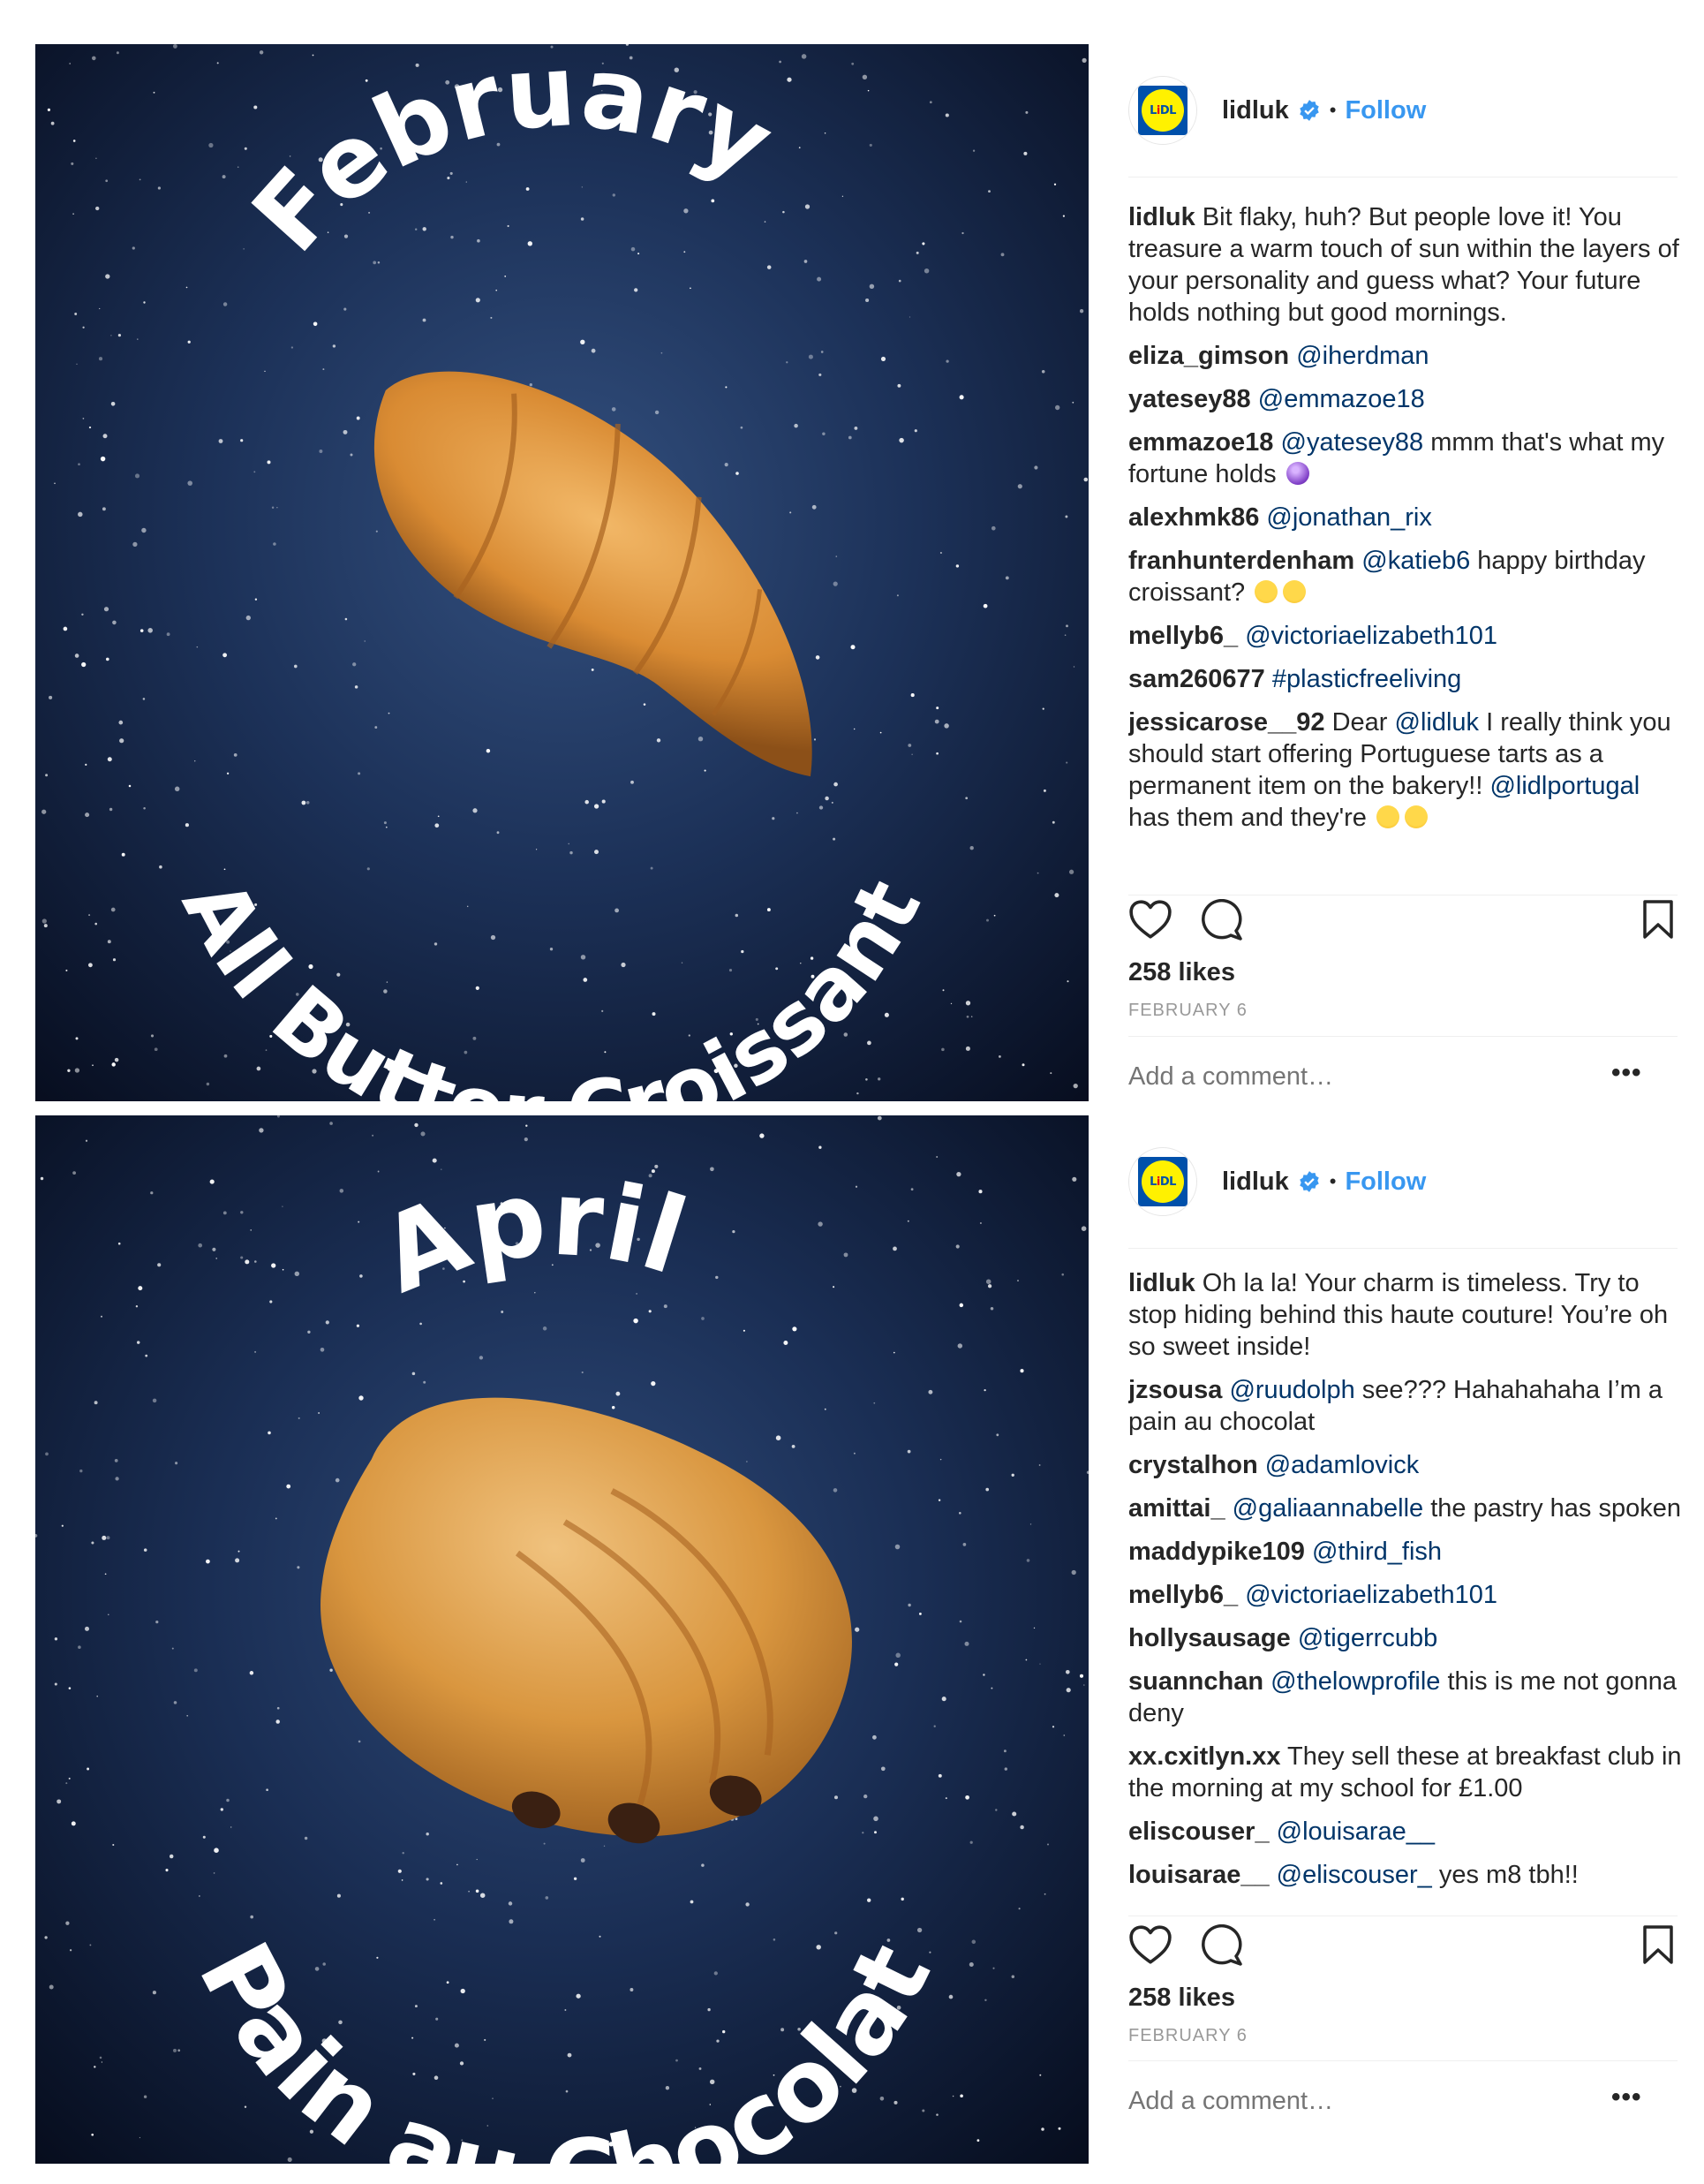 The height and width of the screenshot is (2184, 1704). Describe the element at coordinates (1199, 1875) in the screenshot. I see `comment-username: louisarae__` at that location.